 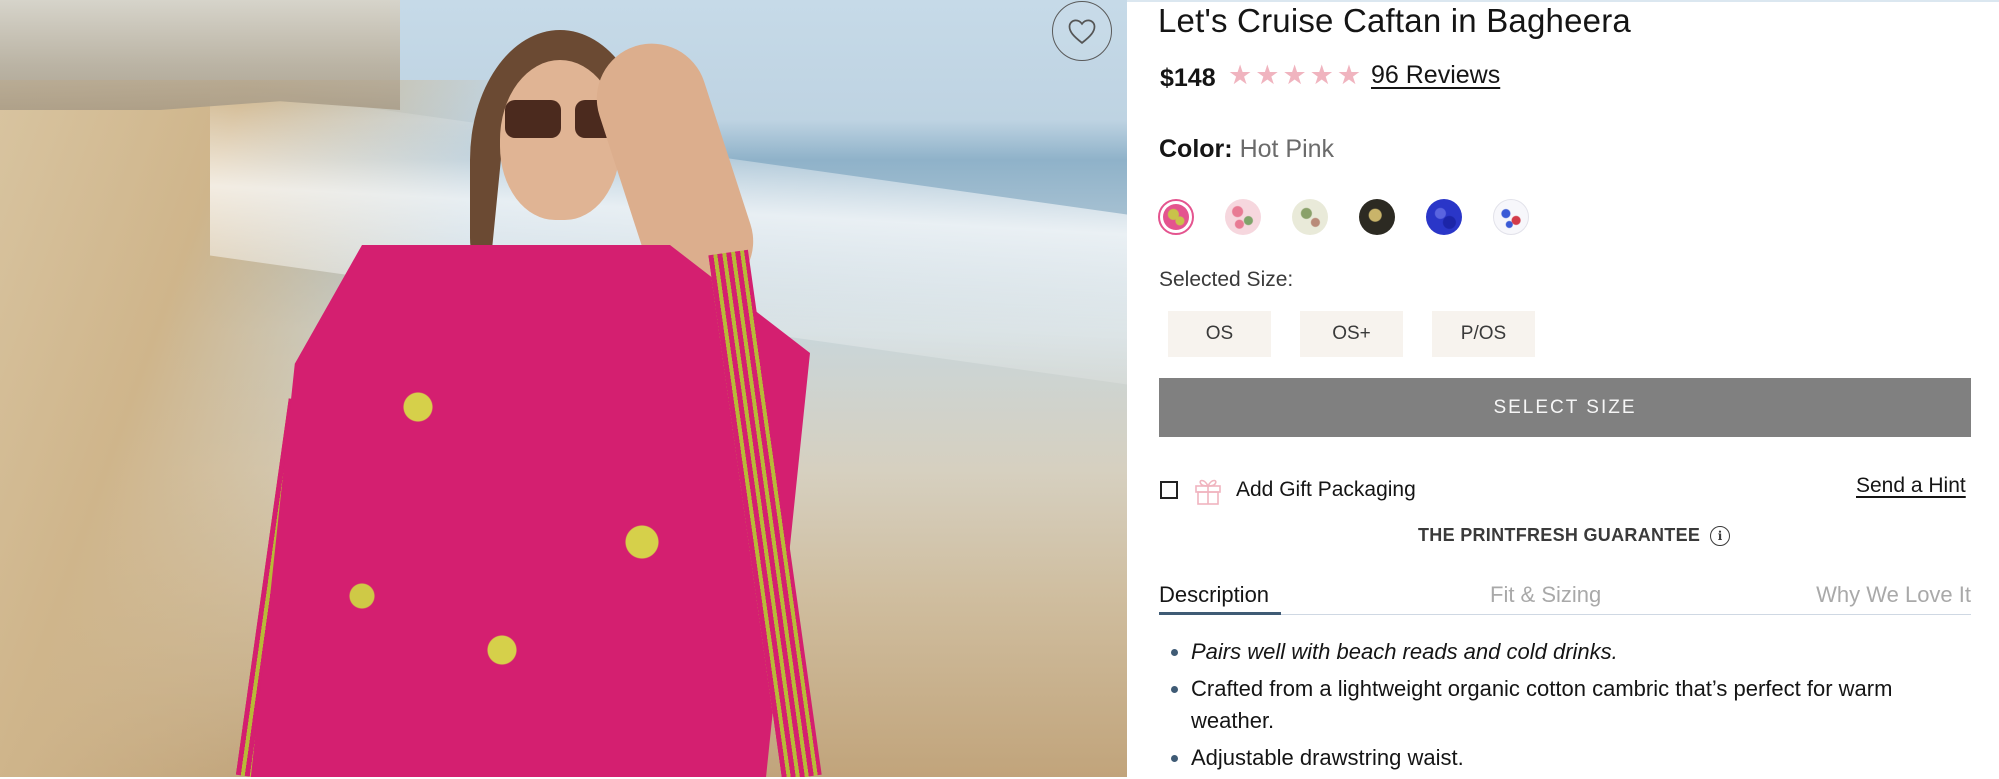 I want to click on size-option-os-plus: OS+, so click(x=1351, y=334).